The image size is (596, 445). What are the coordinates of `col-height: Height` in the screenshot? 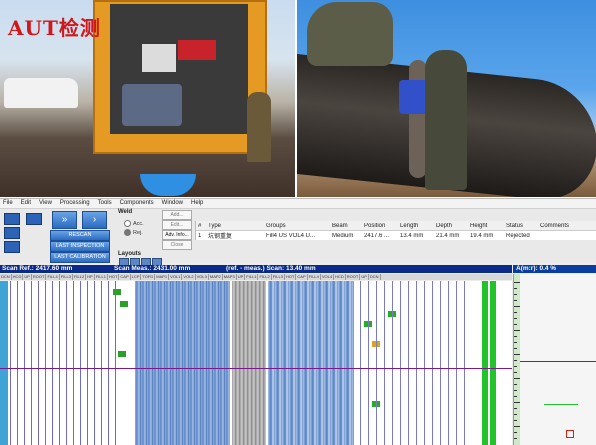 It's located at (486, 226).